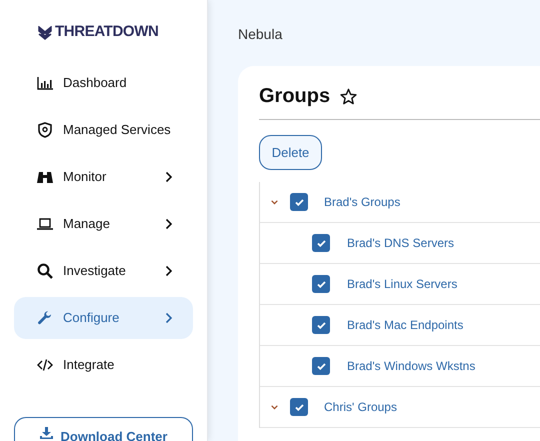 The image size is (540, 441). What do you see at coordinates (294, 96) in the screenshot?
I see `page-title: Groups` at bounding box center [294, 96].